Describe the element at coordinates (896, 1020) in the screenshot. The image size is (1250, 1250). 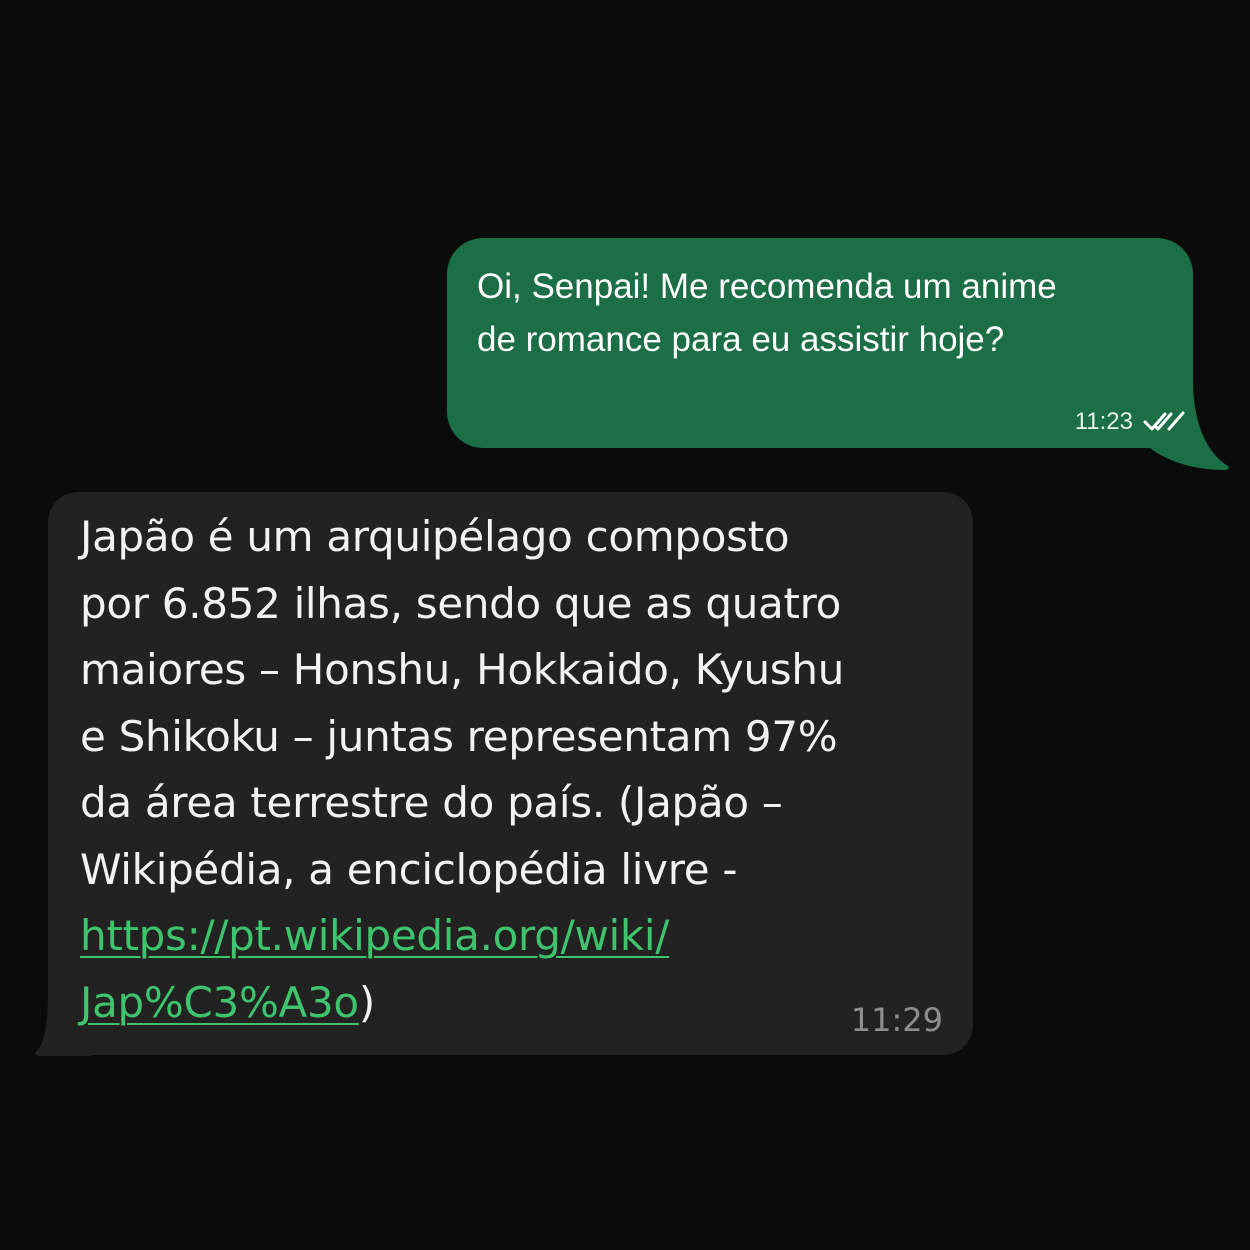
I see `incoming-message-time: 11:29` at that location.